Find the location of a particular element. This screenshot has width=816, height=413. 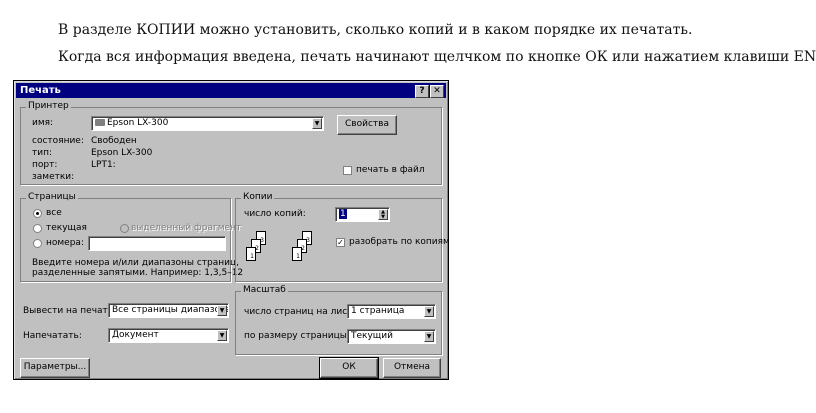

radio-selection-label: выделенный фрагмент is located at coordinates (186, 228).